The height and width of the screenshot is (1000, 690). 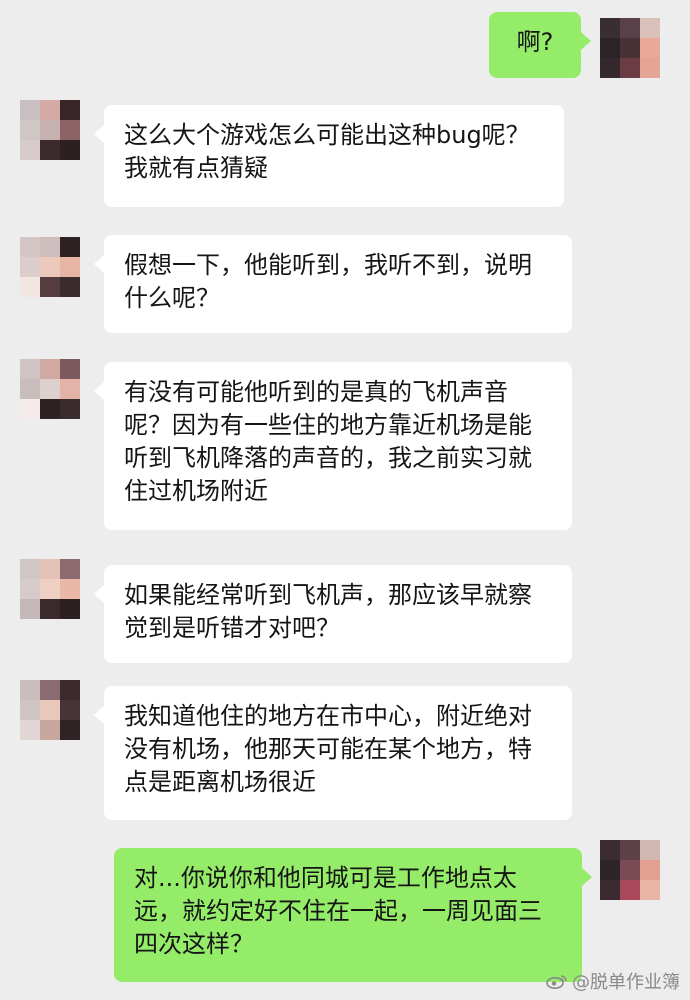 I want to click on message-text: 如果能经常听到飞机声，那应该早就察觉到是听错才对吧？, so click(x=328, y=611).